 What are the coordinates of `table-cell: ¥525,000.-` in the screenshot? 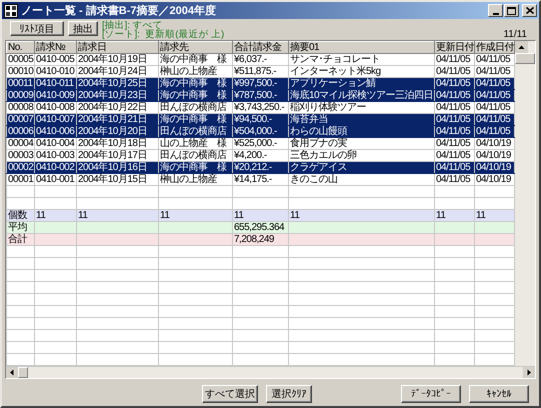 It's located at (260, 144).